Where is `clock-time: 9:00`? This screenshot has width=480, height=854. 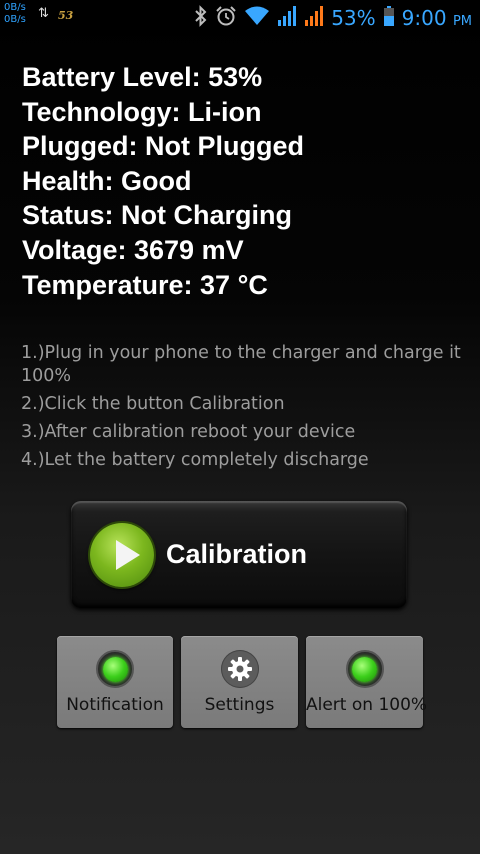
clock-time: 9:00 is located at coordinates (424, 18).